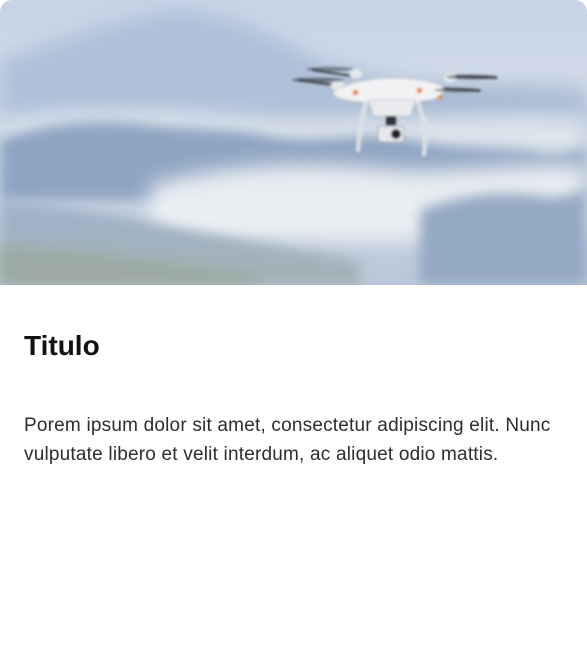 This screenshot has height=659, width=587. Describe the element at coordinates (62, 345) in the screenshot. I see `card-title: Titulo` at that location.